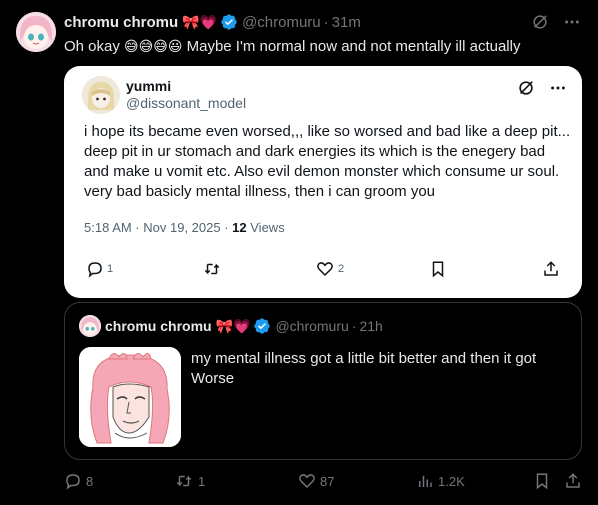 The image size is (598, 505). What do you see at coordinates (92, 46) in the screenshot?
I see `post-text-before: Oh okay` at bounding box center [92, 46].